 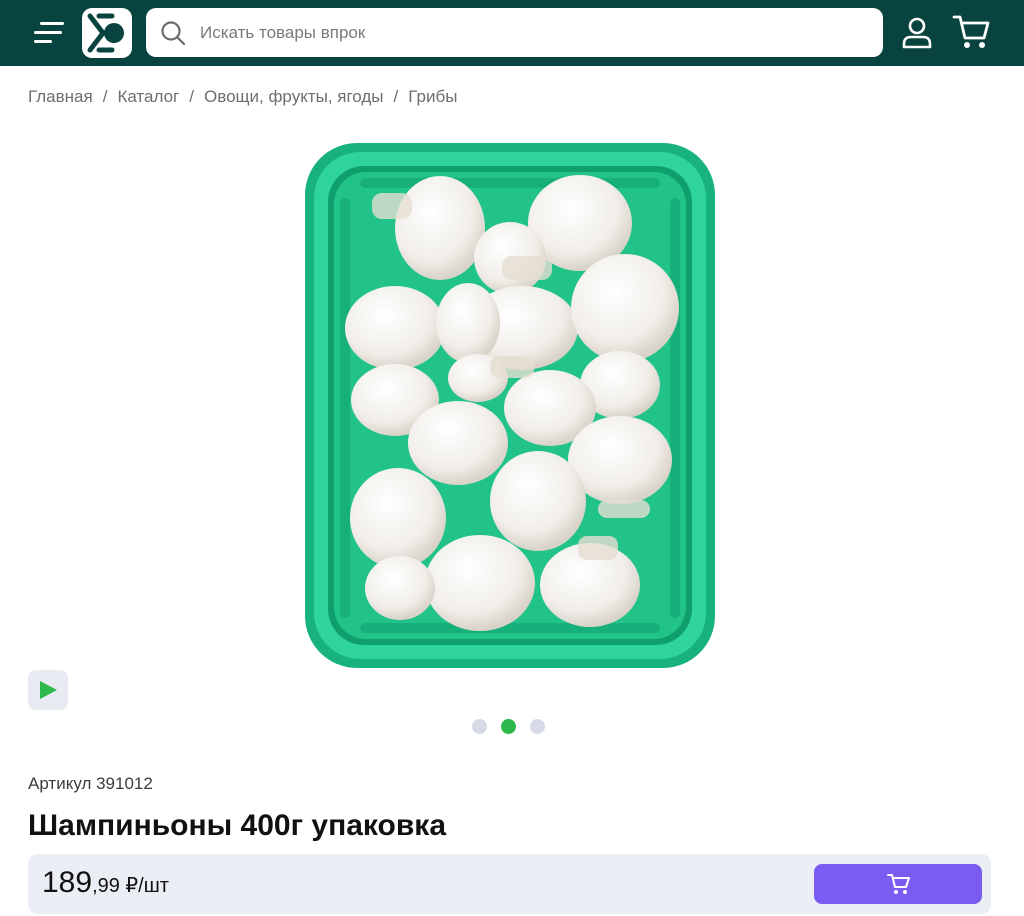 What do you see at coordinates (173, 33) in the screenshot?
I see `search-icon` at bounding box center [173, 33].